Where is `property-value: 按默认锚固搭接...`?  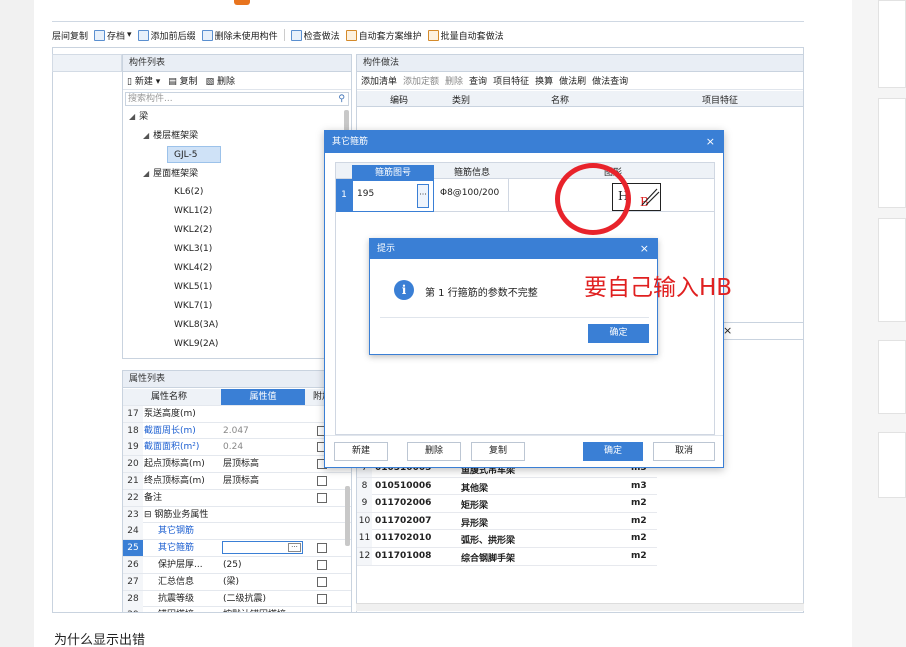
property-value: 按默认锚固搭接... is located at coordinates (259, 609).